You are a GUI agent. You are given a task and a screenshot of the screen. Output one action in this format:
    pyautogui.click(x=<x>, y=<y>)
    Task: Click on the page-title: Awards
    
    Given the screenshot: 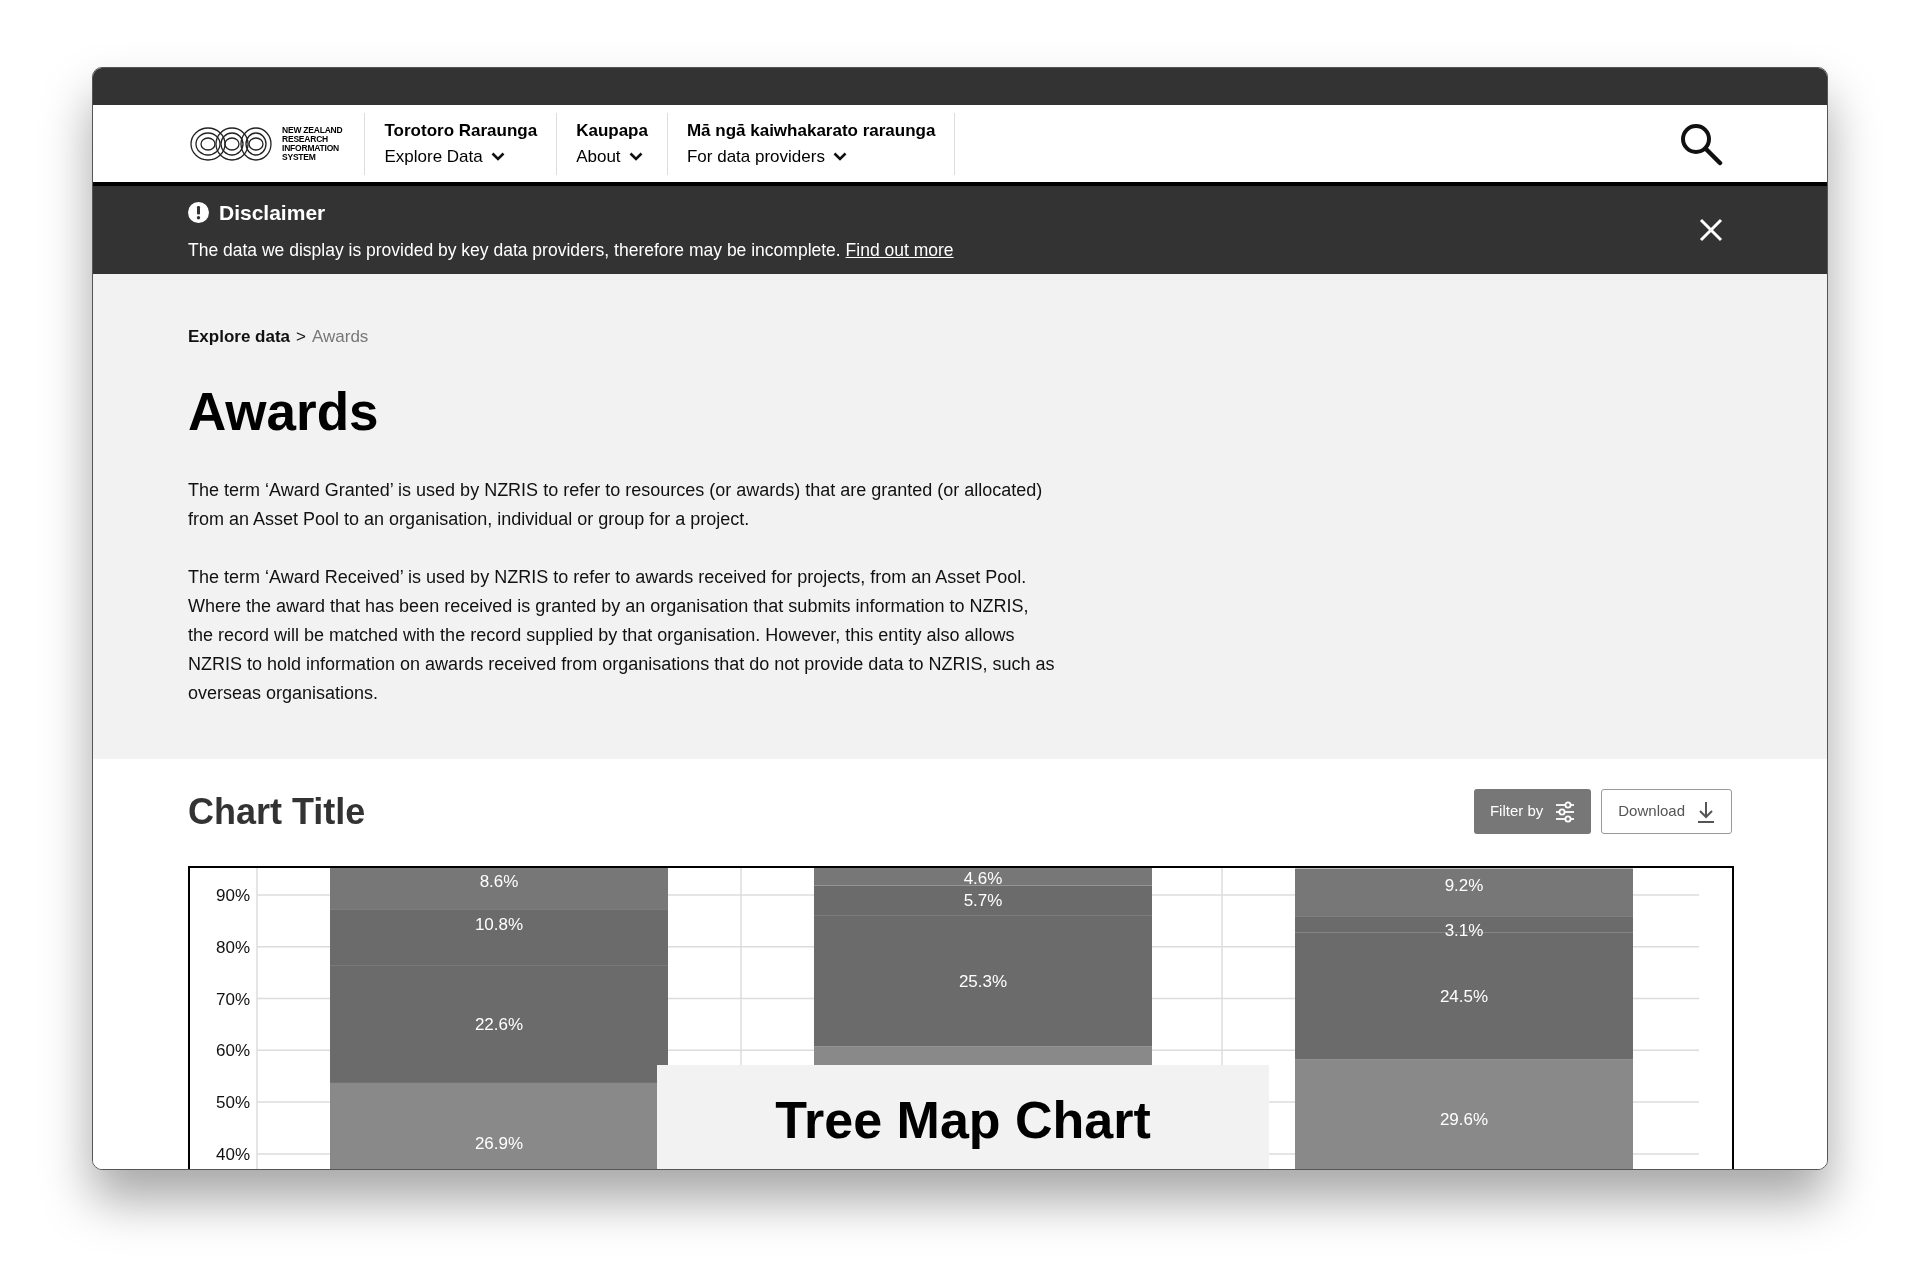 What is the action you would take?
    pyautogui.click(x=284, y=411)
    